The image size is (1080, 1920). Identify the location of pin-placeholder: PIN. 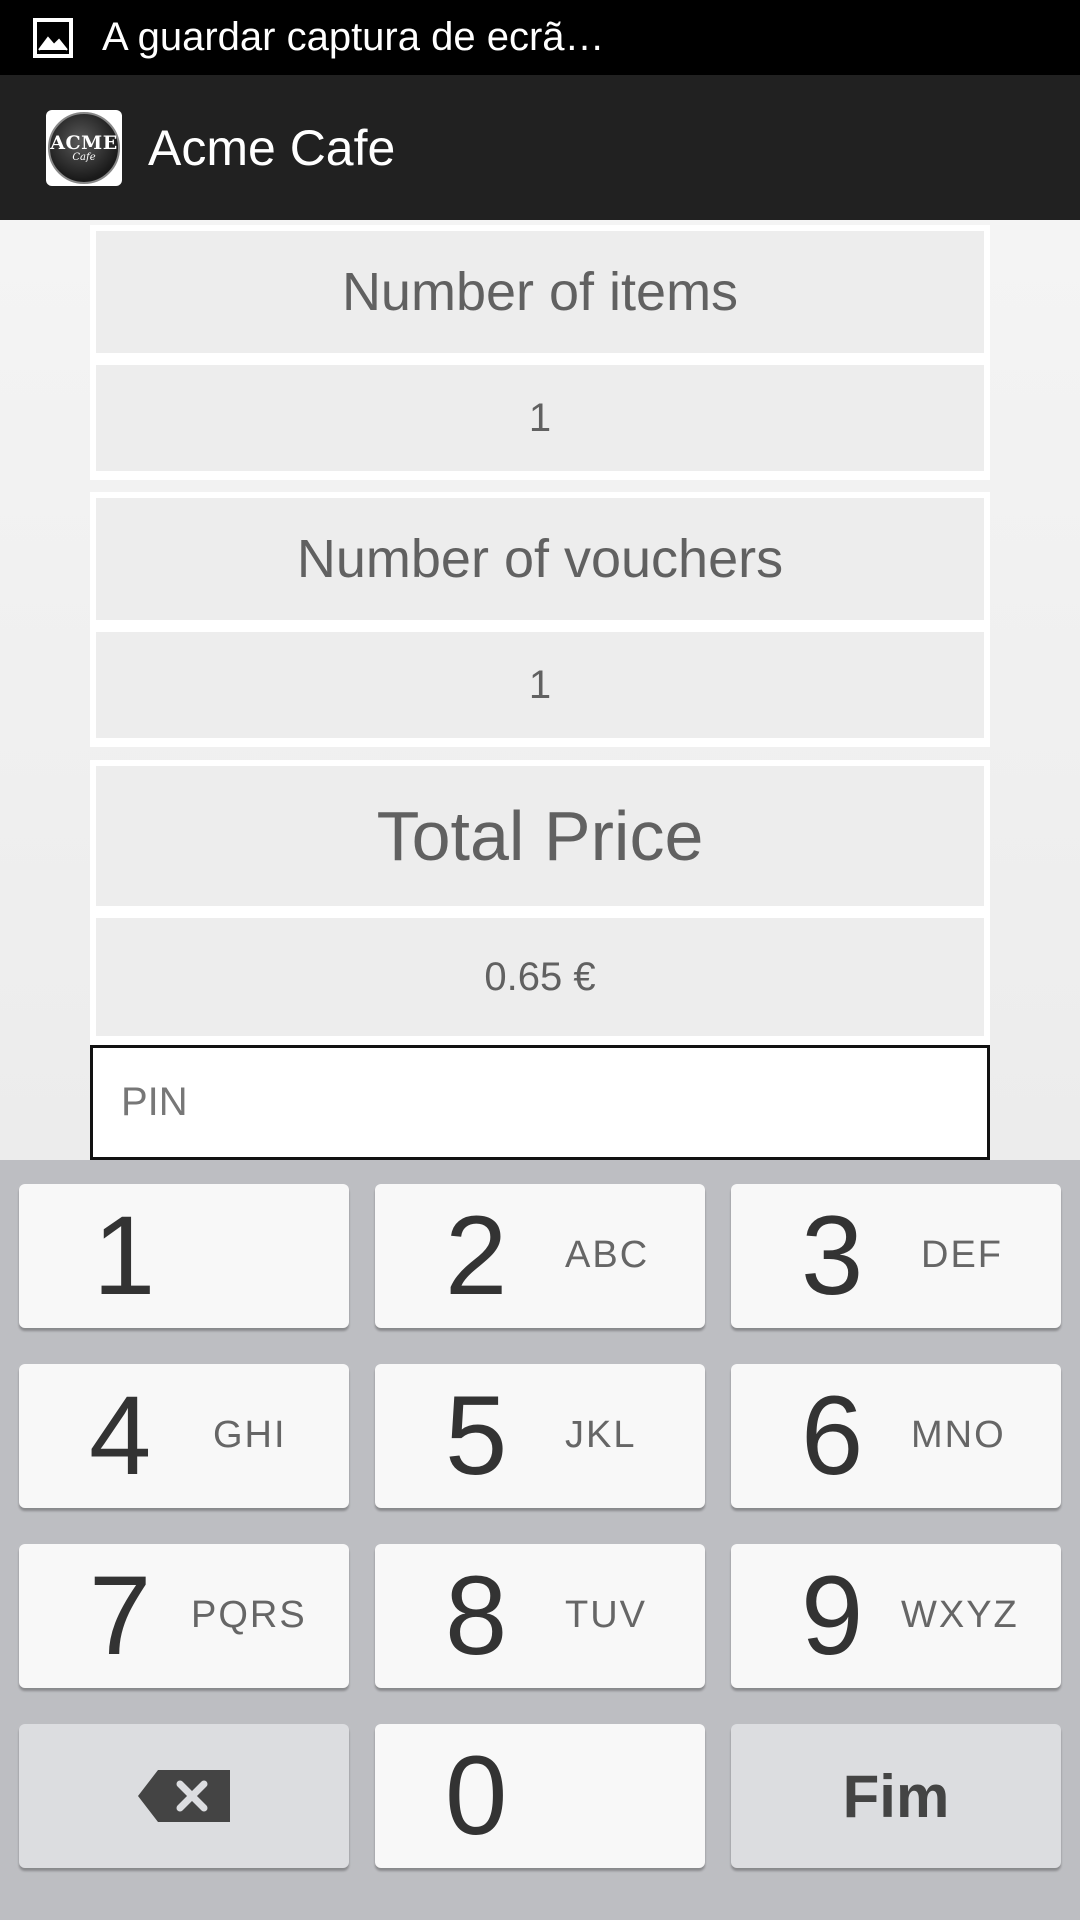
(154, 1102).